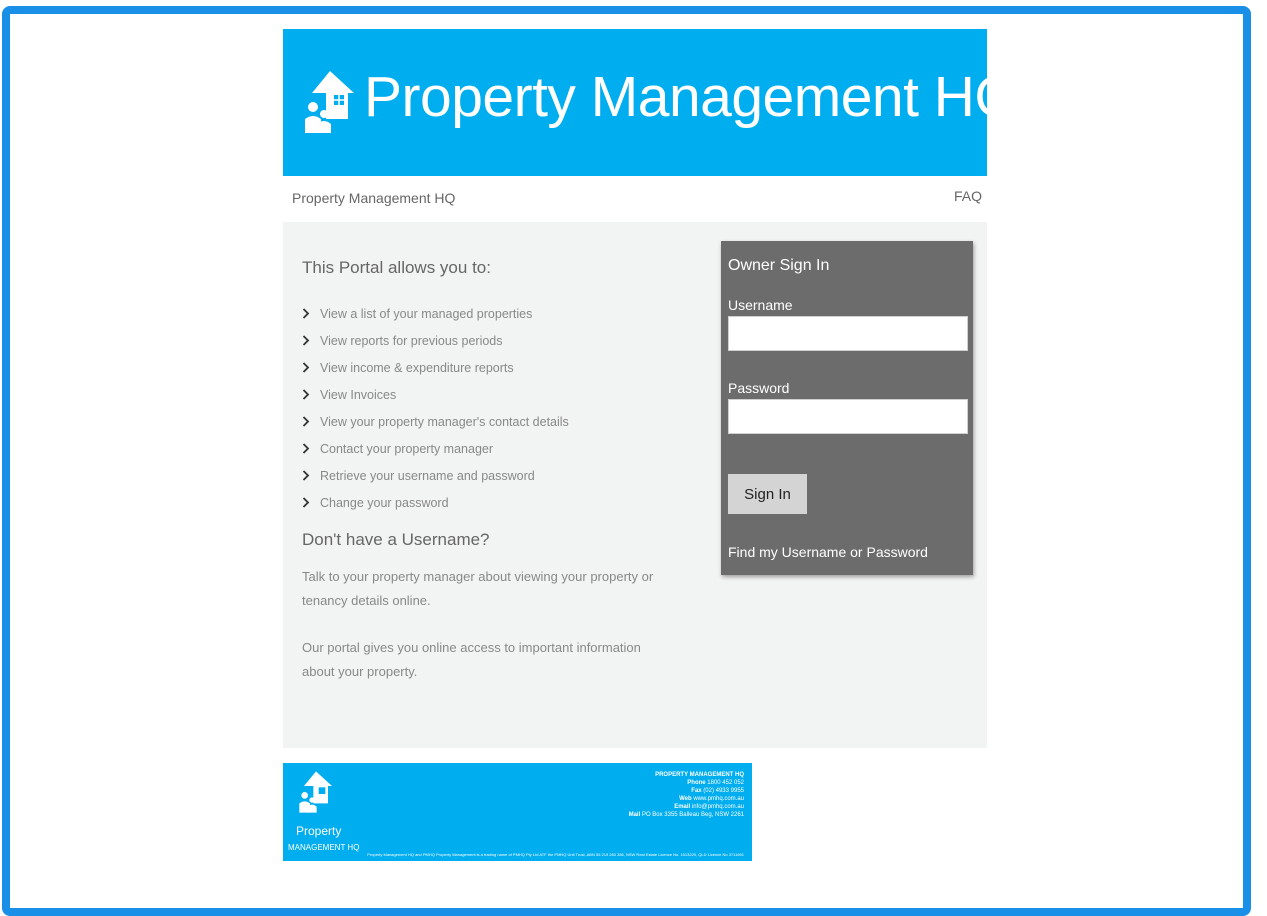 This screenshot has width=1267, height=916. What do you see at coordinates (718, 799) in the screenshot?
I see `web-value: www.pmhq.com.au` at bounding box center [718, 799].